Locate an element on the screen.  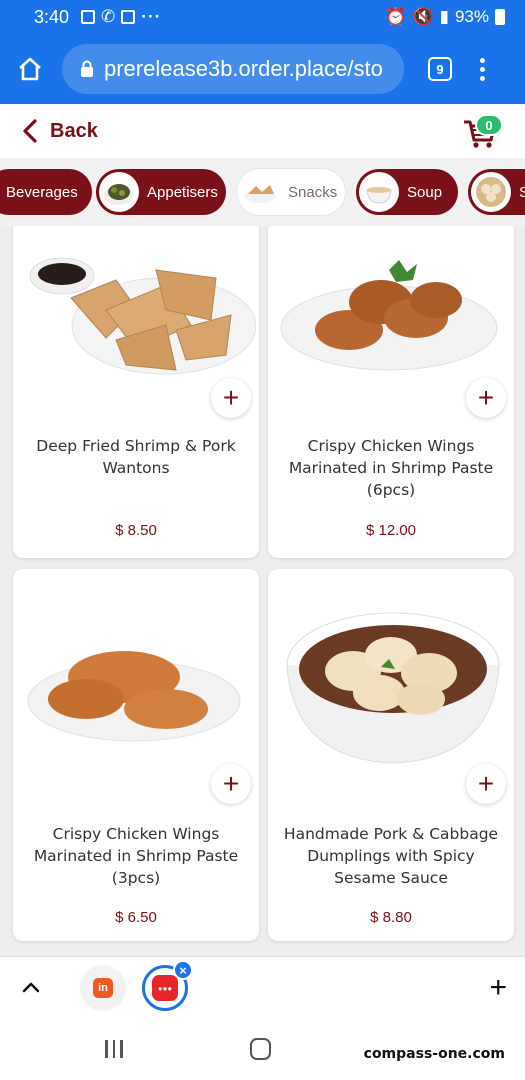
category-soup: Soup is located at coordinates (407, 192).